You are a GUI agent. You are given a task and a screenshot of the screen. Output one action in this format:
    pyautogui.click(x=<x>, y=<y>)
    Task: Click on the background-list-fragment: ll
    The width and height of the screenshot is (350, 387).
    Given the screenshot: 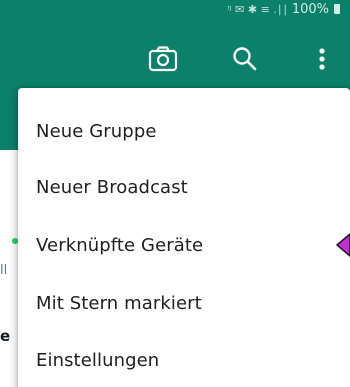 What is the action you would take?
    pyautogui.click(x=4, y=270)
    